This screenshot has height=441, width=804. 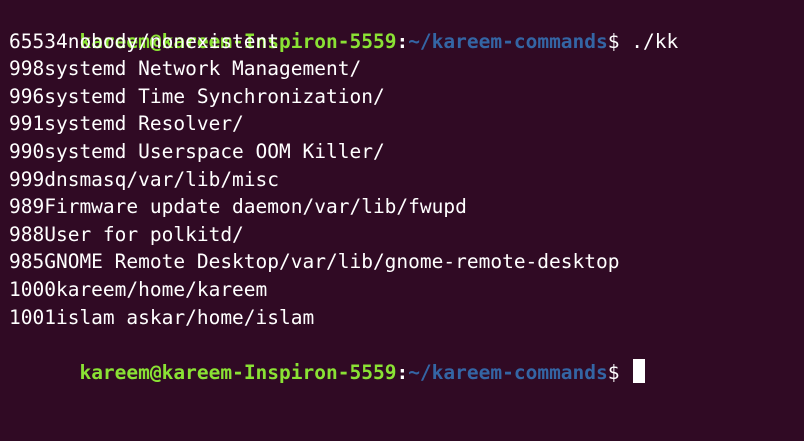 I want to click on output-line: 996systemd Time Synchronization/, so click(x=197, y=96).